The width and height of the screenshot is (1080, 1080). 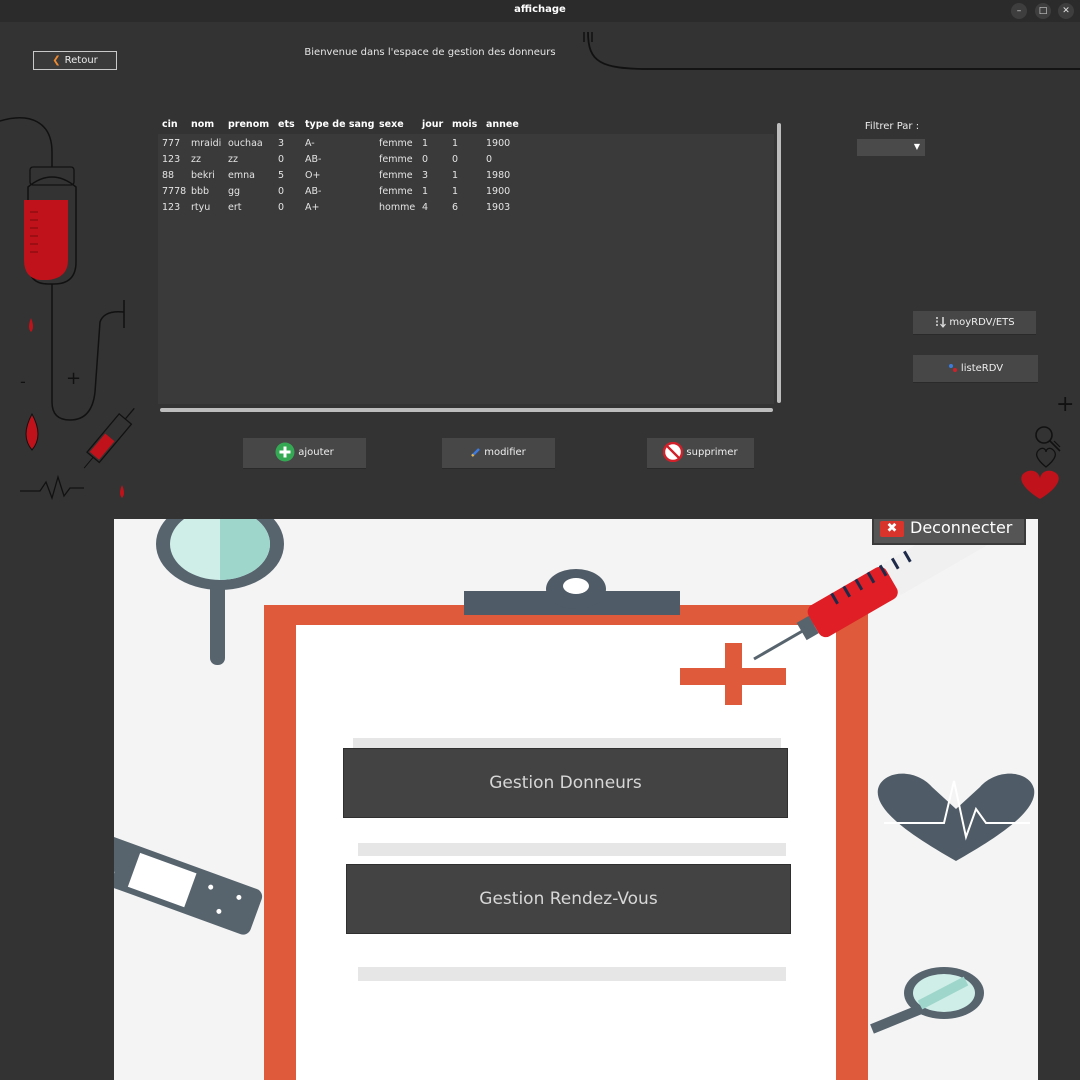 I want to click on cell-nom: bbb, so click(x=200, y=191).